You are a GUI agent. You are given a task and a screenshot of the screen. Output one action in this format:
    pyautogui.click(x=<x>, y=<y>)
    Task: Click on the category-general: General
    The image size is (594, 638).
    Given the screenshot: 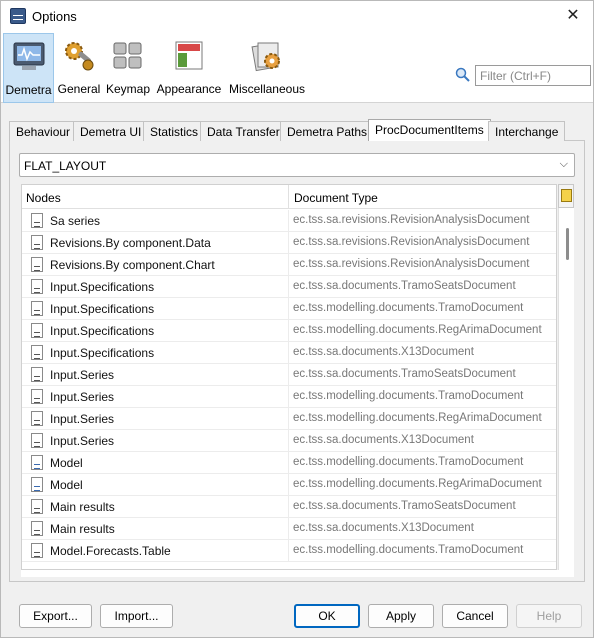 What is the action you would take?
    pyautogui.click(x=79, y=68)
    